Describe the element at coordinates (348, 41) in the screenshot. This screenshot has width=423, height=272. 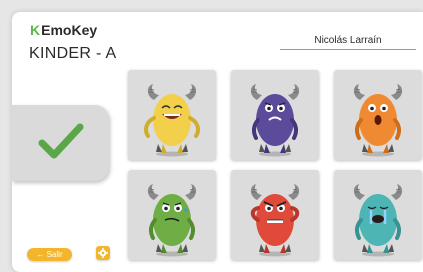
I see `user-name-field: Nicolás Larraín` at that location.